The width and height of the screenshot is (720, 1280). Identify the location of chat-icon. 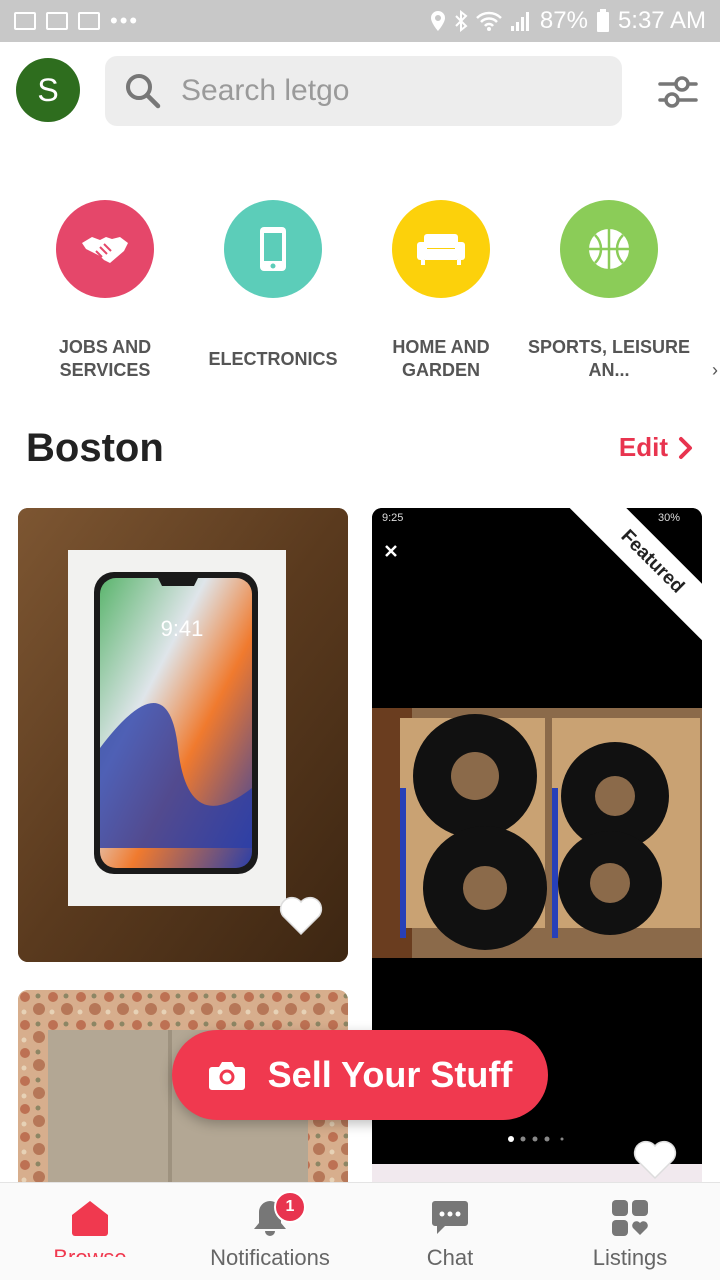
(450, 1217).